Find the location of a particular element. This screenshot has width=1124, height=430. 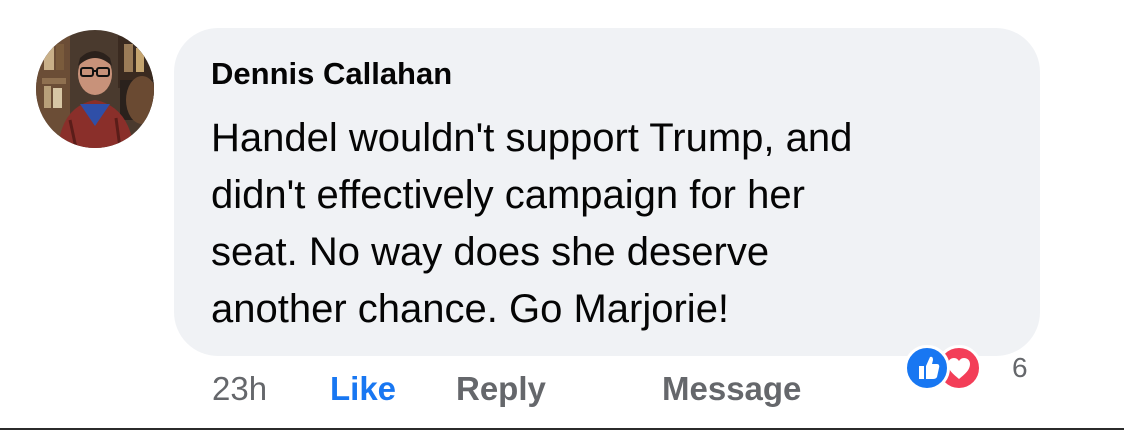

reaction-count: 6 is located at coordinates (1020, 367).